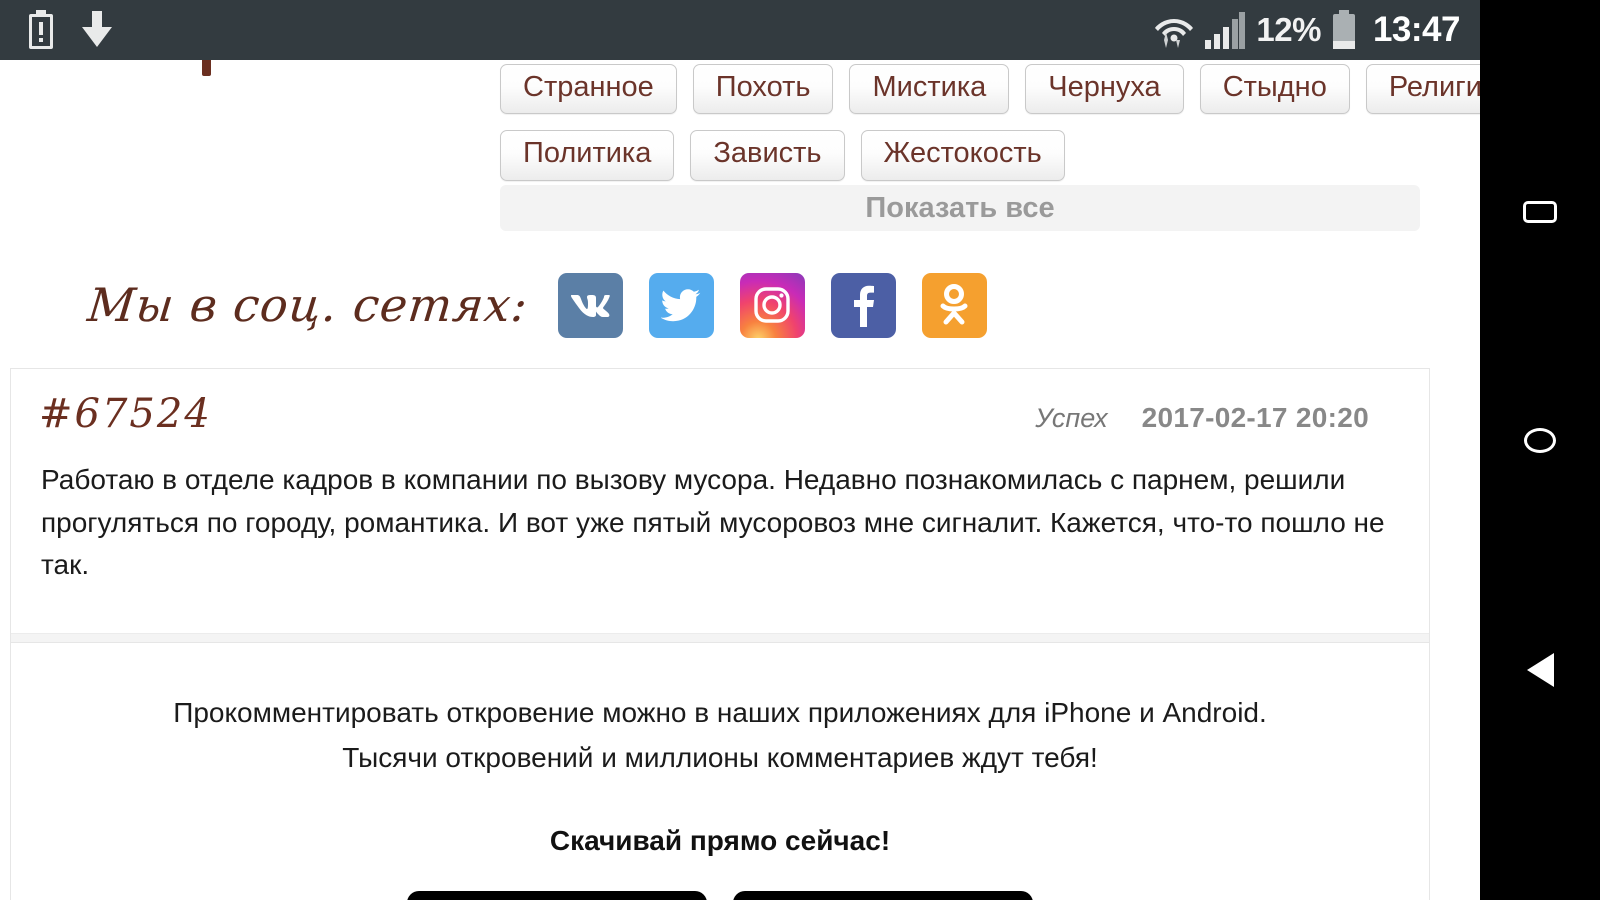  I want to click on post-meta: Успех 2017-02-17 20:20, so click(1218, 418).